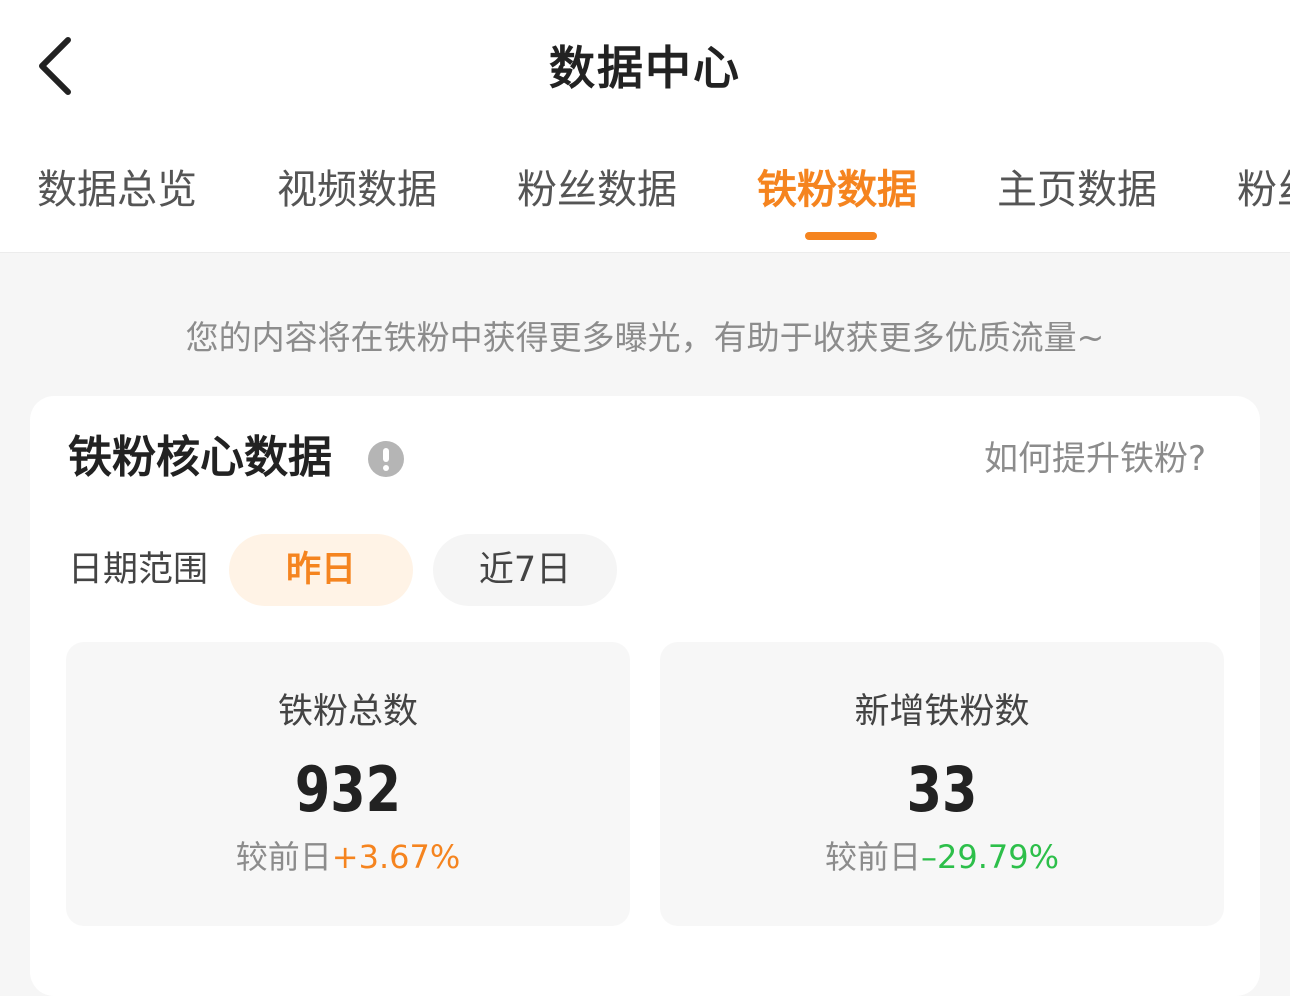  I want to click on date-range-label: 日期范围, so click(138, 570).